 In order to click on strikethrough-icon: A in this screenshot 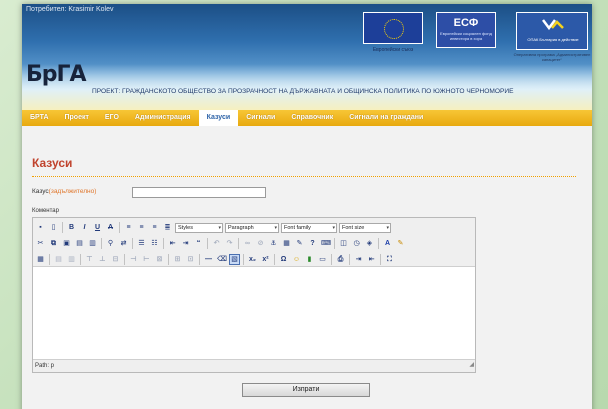, I will do `click(110, 227)`.